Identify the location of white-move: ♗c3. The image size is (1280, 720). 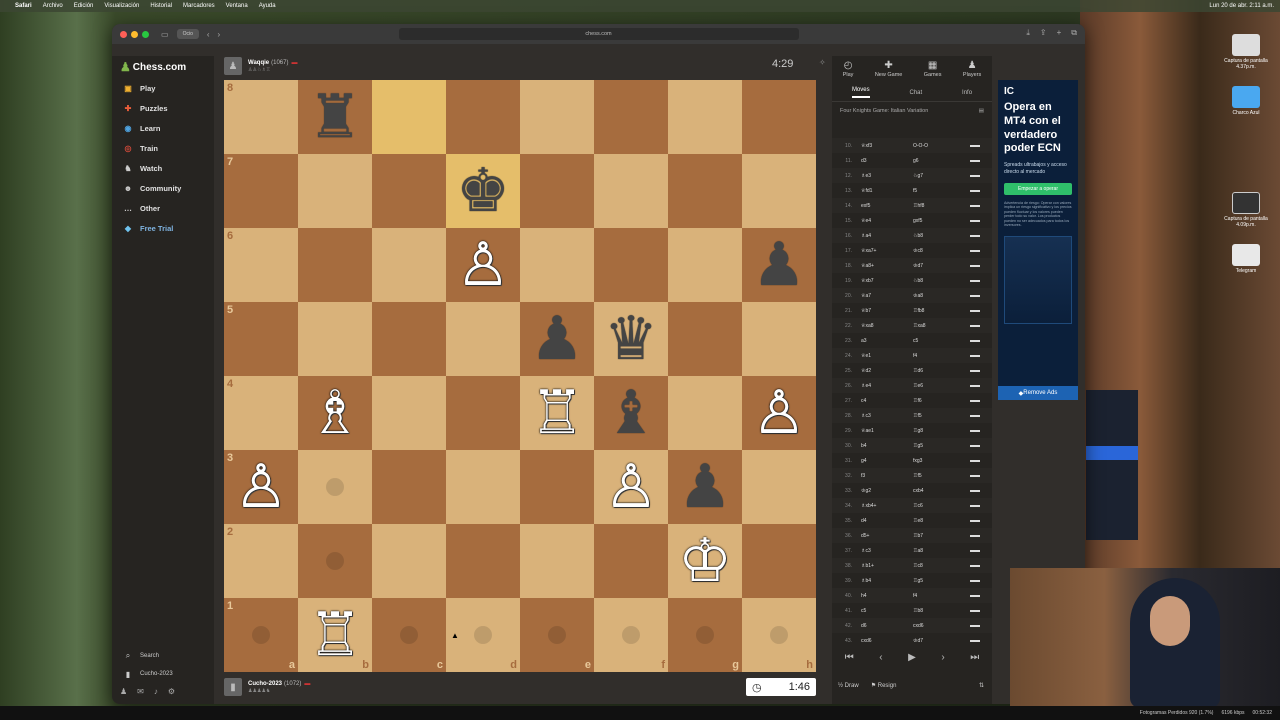
(884, 416).